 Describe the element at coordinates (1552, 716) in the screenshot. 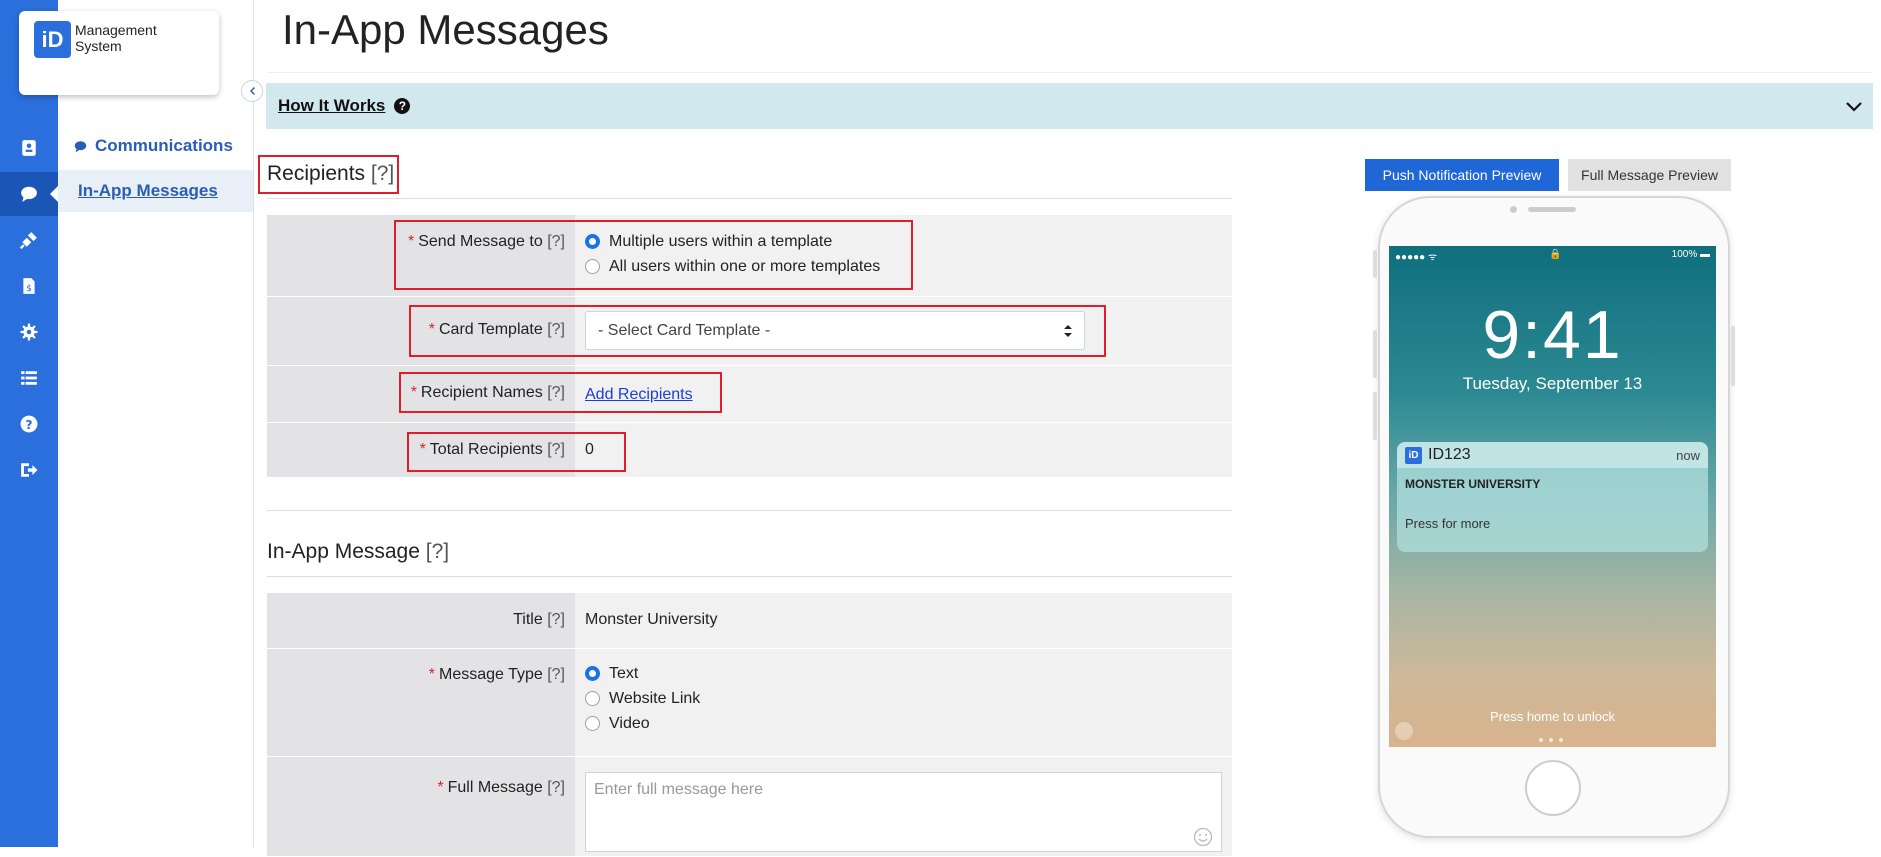

I see `unlock-hint: Press home to unlock` at that location.